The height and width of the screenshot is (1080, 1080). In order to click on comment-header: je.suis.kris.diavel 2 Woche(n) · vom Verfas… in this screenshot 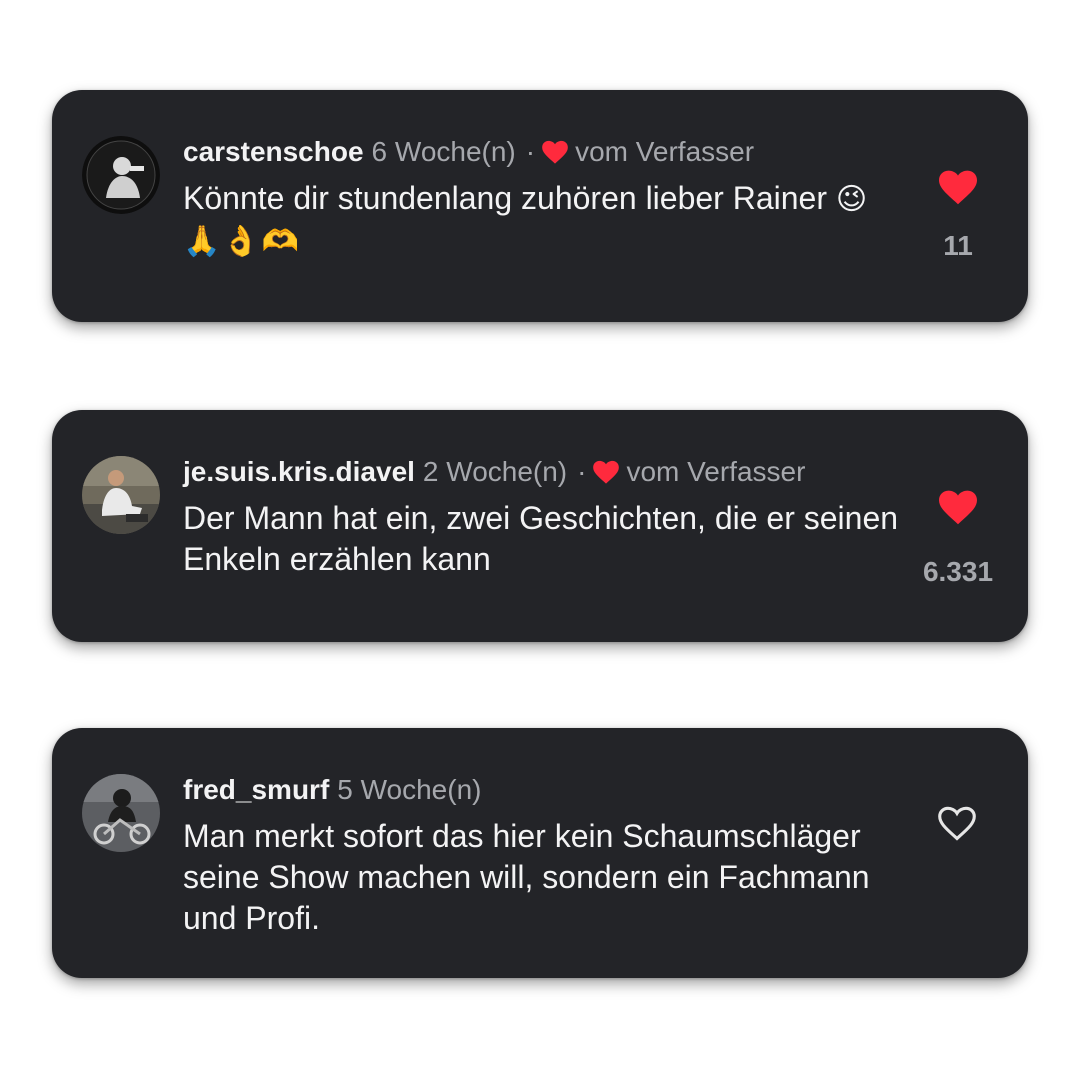, I will do `click(494, 472)`.